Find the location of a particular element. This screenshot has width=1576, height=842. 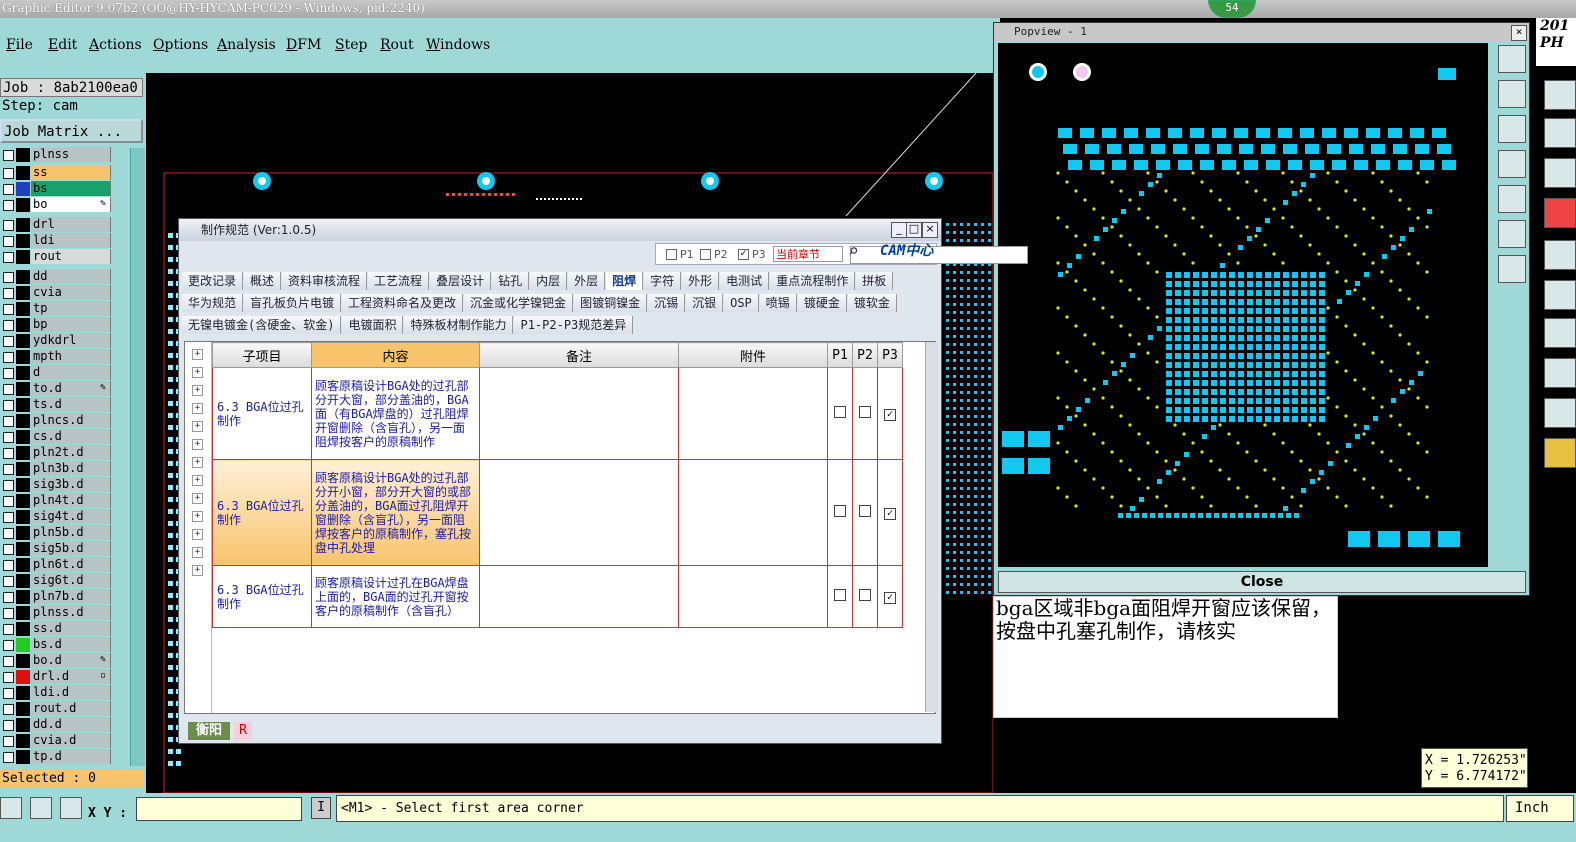

menu-edit: Edit is located at coordinates (62, 45).